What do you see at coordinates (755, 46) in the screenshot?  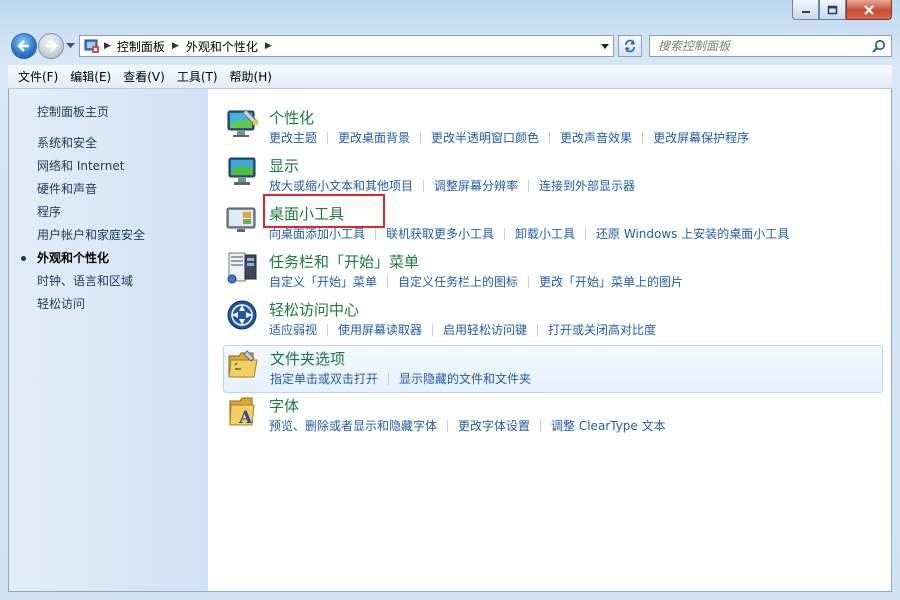 I see `search-input` at bounding box center [755, 46].